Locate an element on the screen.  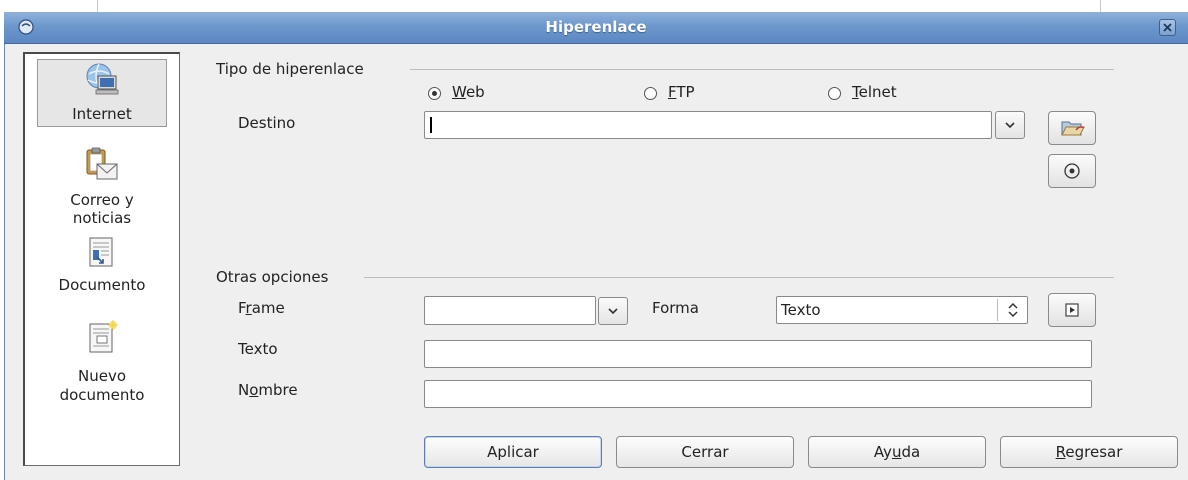
sidebar-item-document: Documento is located at coordinates (102, 267).